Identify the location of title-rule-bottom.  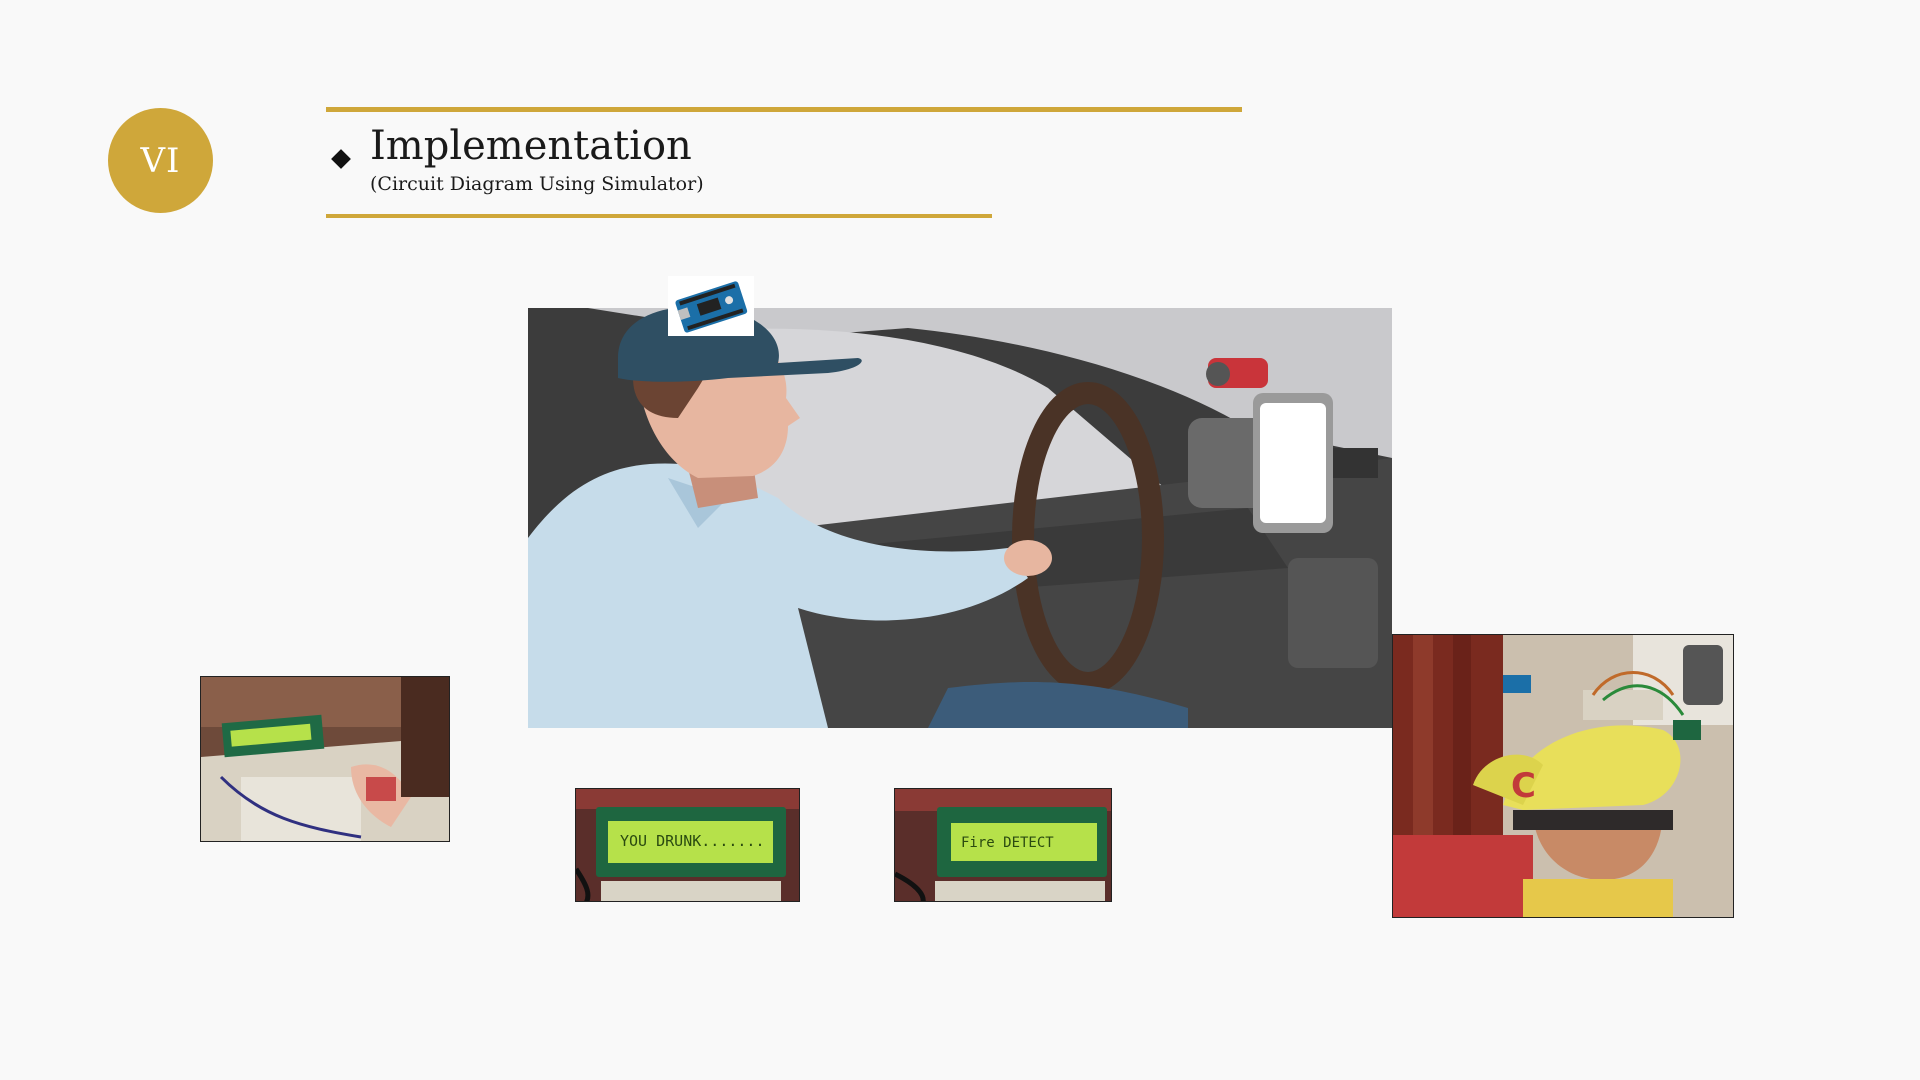
(659, 216).